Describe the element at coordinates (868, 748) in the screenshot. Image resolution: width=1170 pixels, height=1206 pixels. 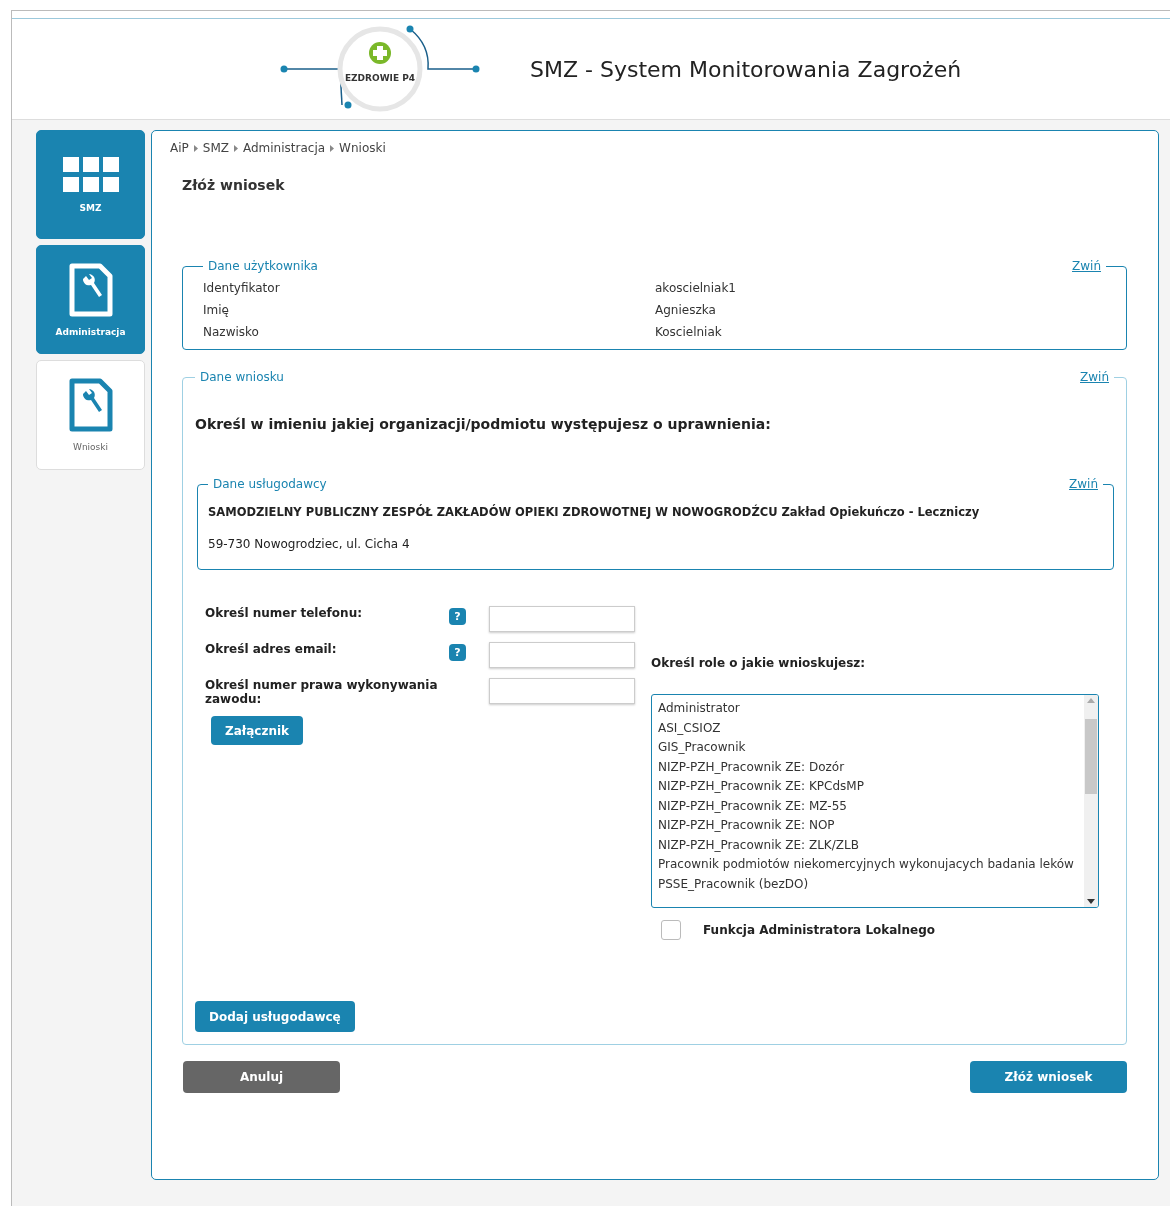
I see `role-option: GIS_Pracownik` at that location.